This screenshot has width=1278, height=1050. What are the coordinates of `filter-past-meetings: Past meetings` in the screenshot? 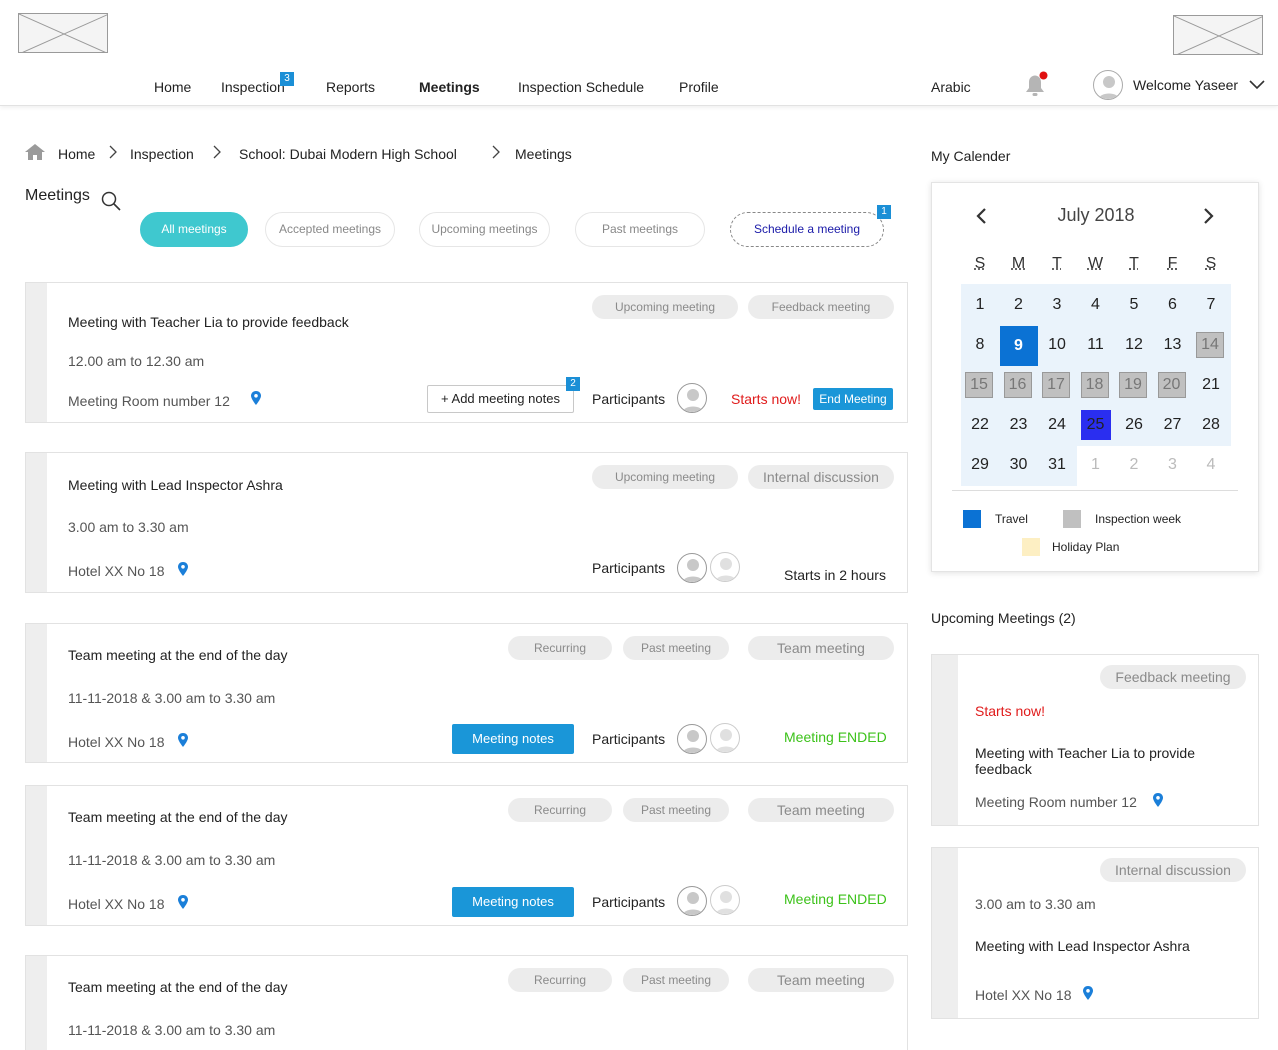 It's located at (640, 229).